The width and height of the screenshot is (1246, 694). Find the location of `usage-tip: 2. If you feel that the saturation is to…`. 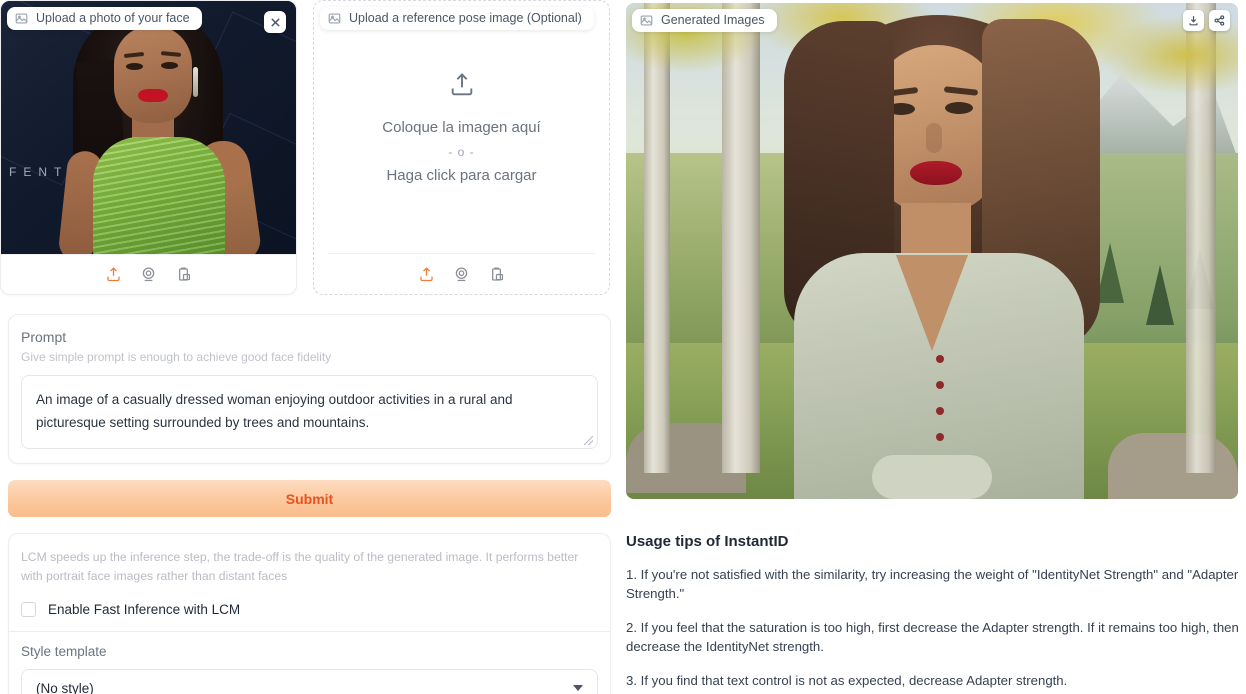

usage-tip: 2. If you feel that the saturation is to… is located at coordinates (932, 637).